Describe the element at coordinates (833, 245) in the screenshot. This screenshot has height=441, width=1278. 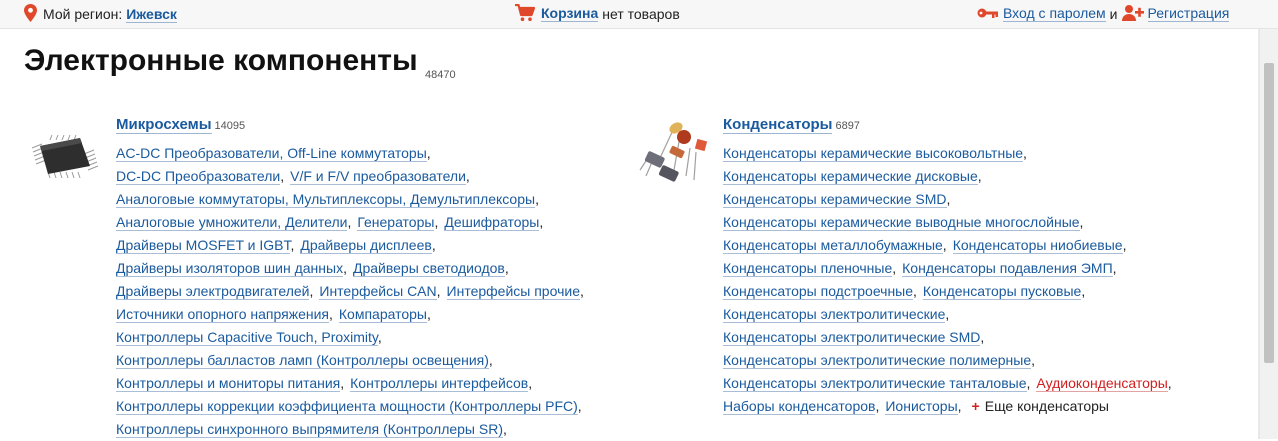
I see `subcategory-link: Конденсаторы металлобумажные` at that location.